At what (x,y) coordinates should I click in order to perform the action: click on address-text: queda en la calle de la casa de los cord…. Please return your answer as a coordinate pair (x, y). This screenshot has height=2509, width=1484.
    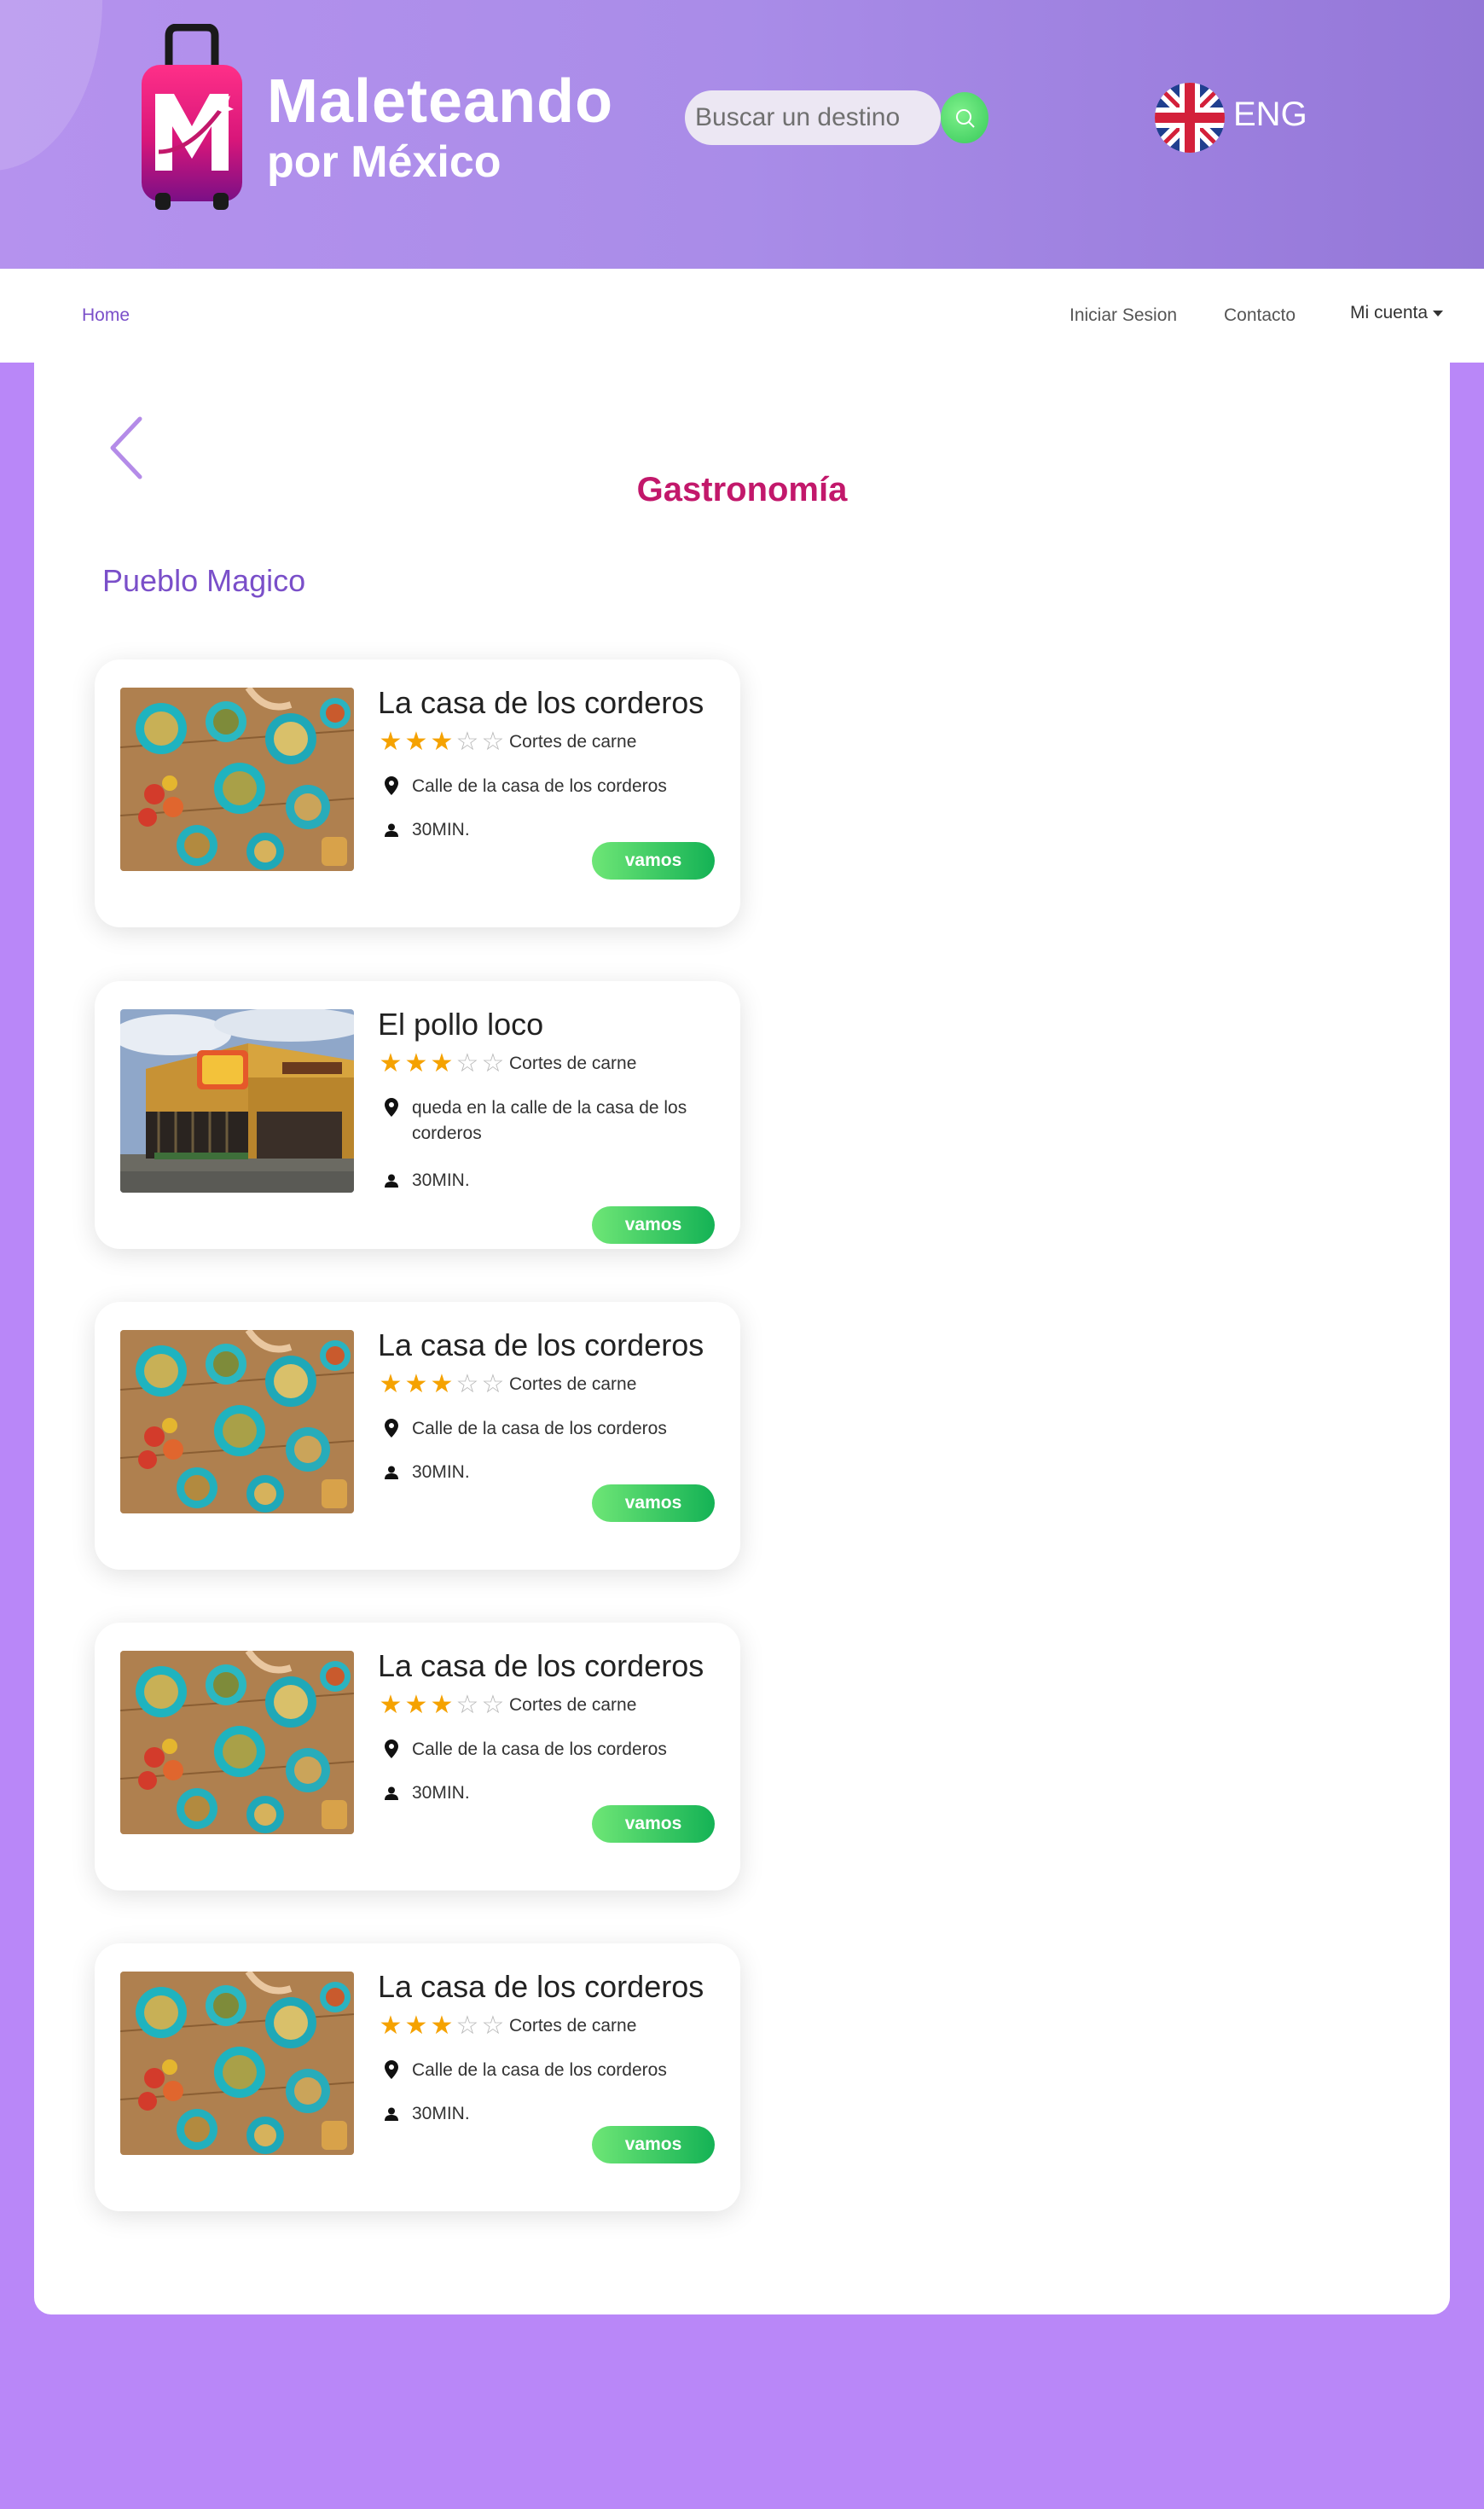
    Looking at the image, I should click on (549, 1120).